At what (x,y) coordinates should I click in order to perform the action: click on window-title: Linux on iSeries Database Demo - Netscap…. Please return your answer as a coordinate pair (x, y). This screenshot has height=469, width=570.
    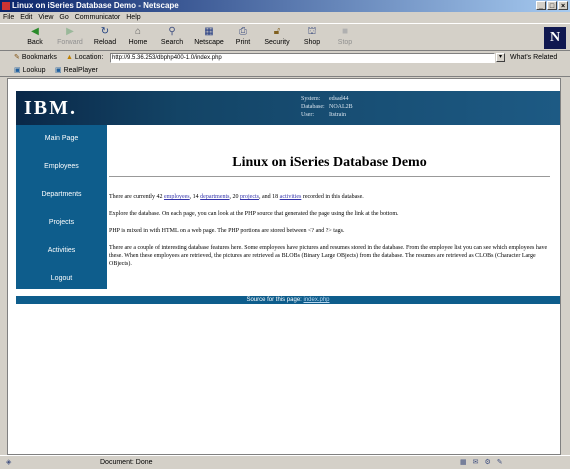
    Looking at the image, I should click on (95, 5).